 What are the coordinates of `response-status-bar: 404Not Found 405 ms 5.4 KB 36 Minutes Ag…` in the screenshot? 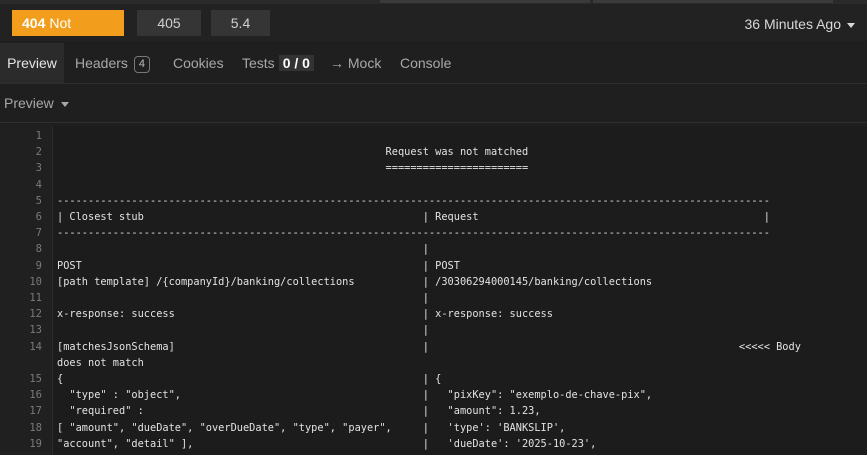 It's located at (433, 30).